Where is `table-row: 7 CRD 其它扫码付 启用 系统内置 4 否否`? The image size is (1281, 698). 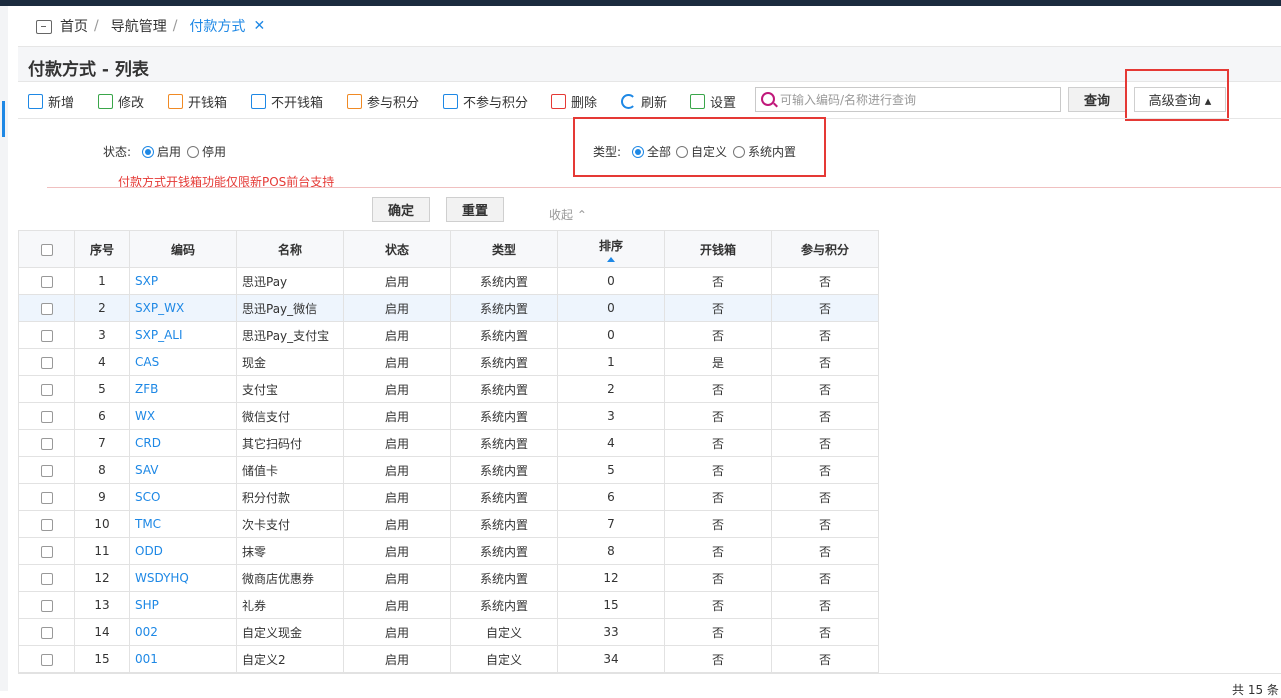
table-row: 7 CRD 其它扫码付 启用 系统内置 4 否否 is located at coordinates (448, 443).